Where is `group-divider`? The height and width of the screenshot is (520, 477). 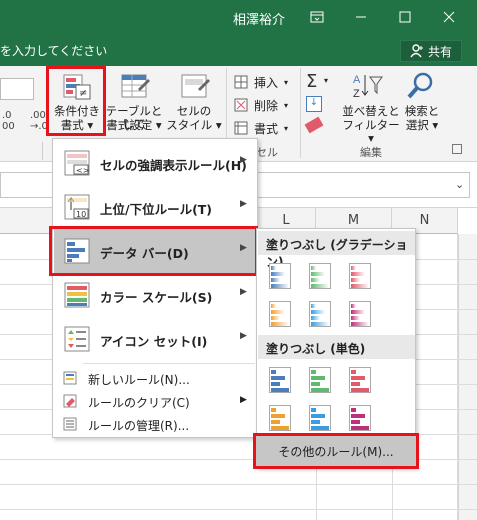
group-divider is located at coordinates (42, 151).